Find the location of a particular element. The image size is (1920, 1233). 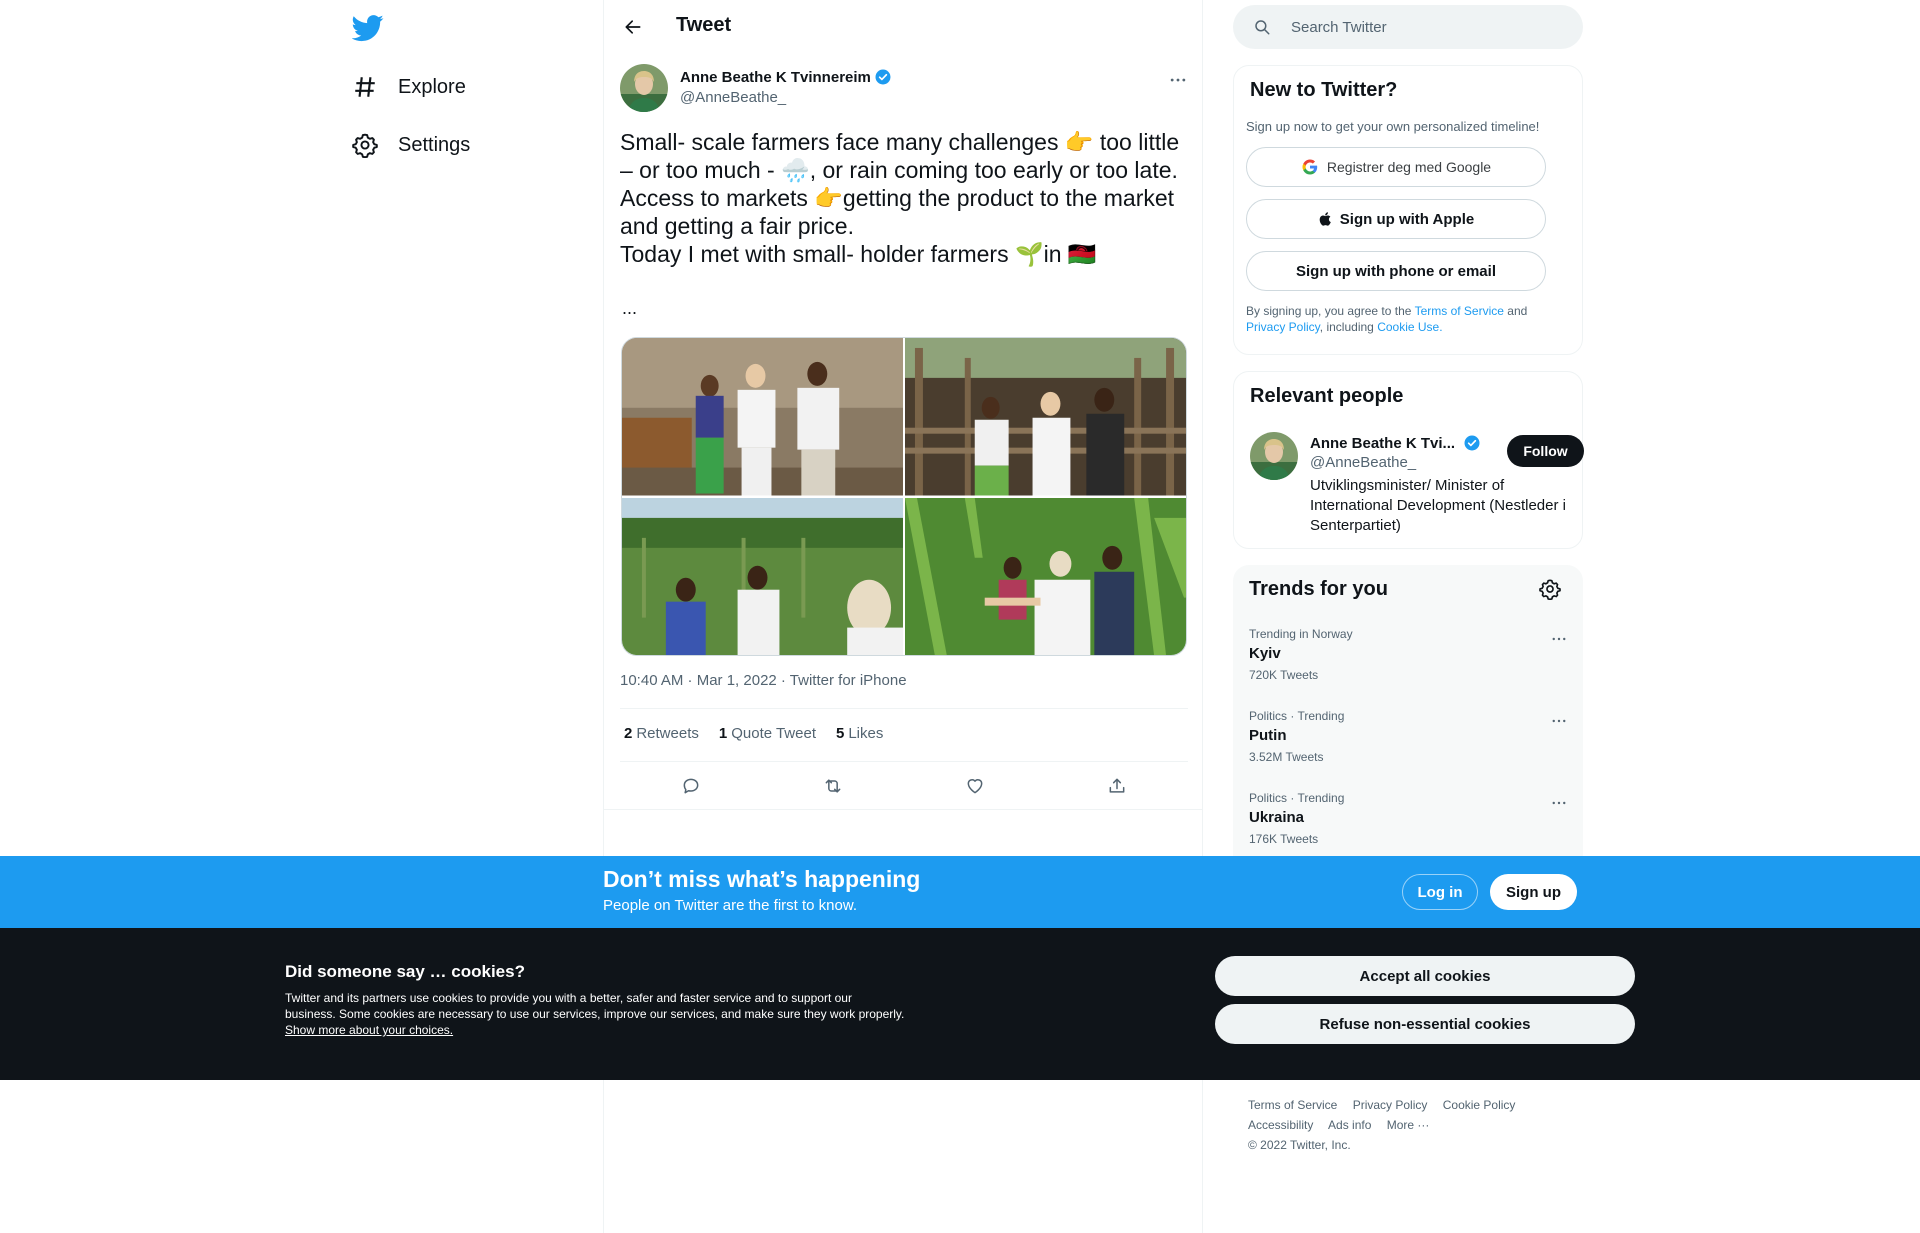

terms-prefix: By signing up, you agree to the is located at coordinates (1329, 311).